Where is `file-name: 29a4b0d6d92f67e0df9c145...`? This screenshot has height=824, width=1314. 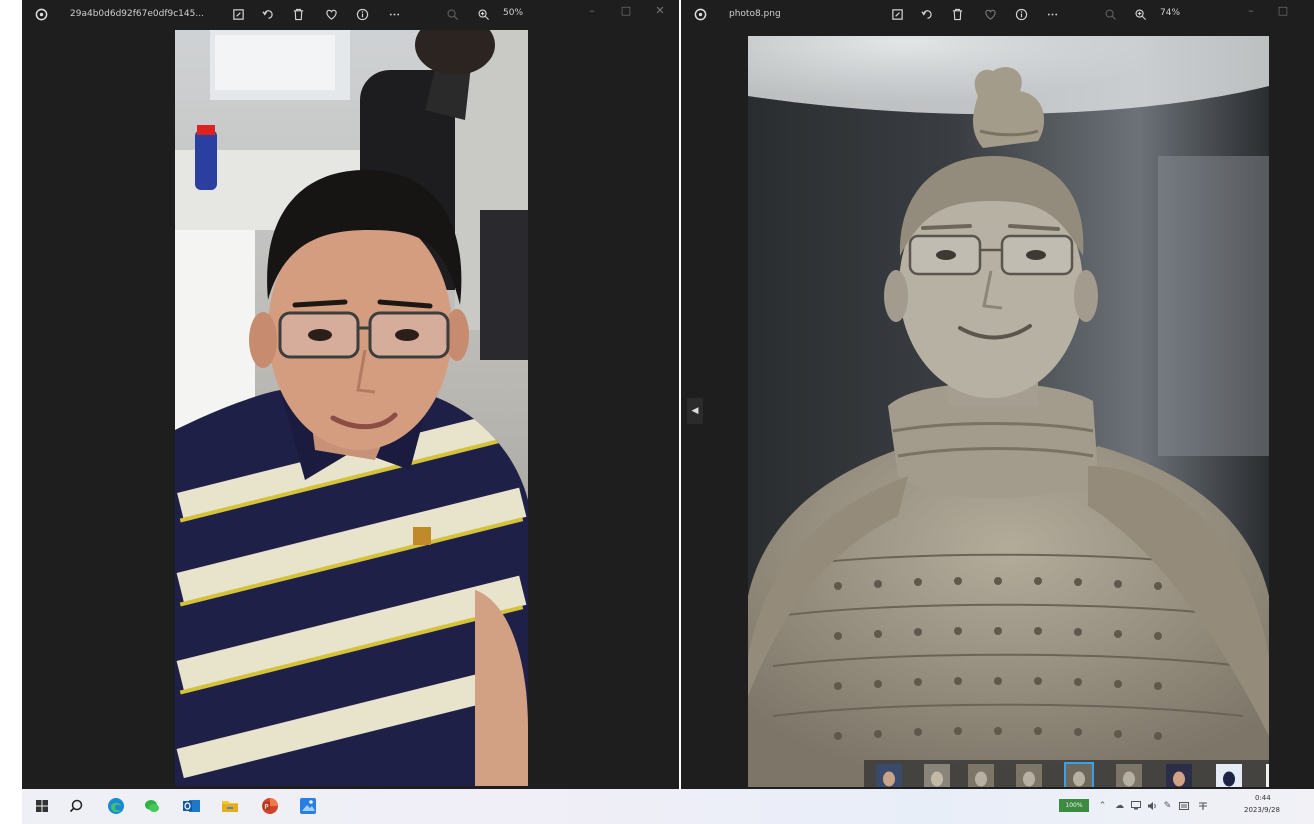 file-name: 29a4b0d6d92f67e0df9c145... is located at coordinates (137, 14).